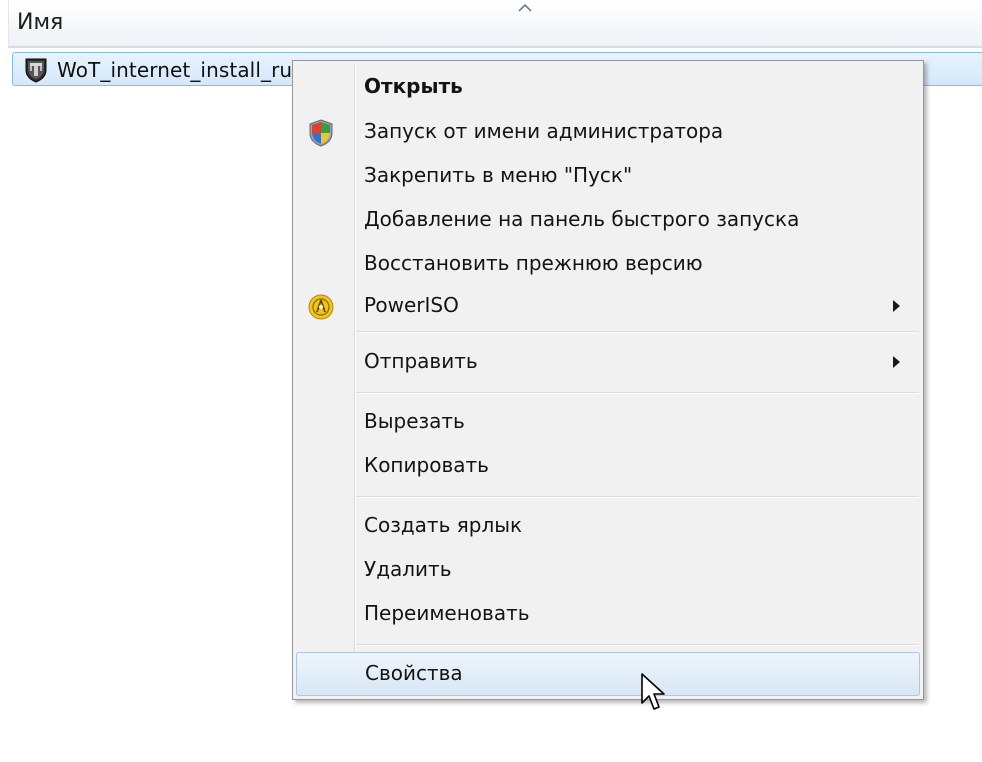  What do you see at coordinates (426, 465) in the screenshot?
I see `menu-item-label: Копировать` at bounding box center [426, 465].